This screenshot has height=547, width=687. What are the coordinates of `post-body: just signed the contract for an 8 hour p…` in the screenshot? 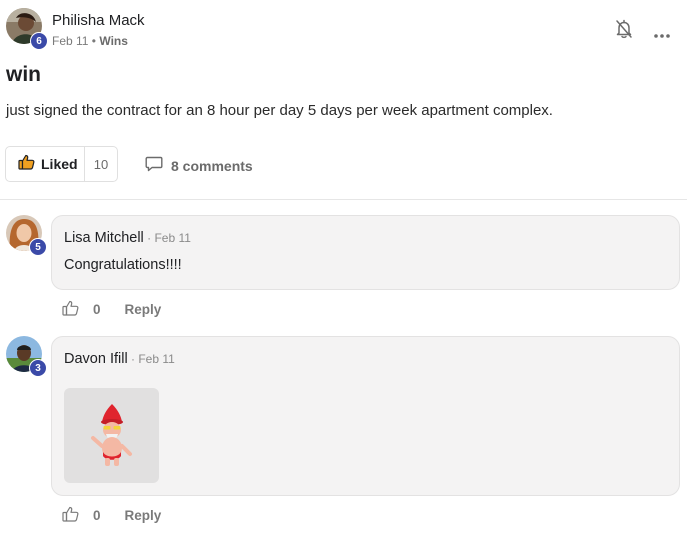 It's located at (279, 110).